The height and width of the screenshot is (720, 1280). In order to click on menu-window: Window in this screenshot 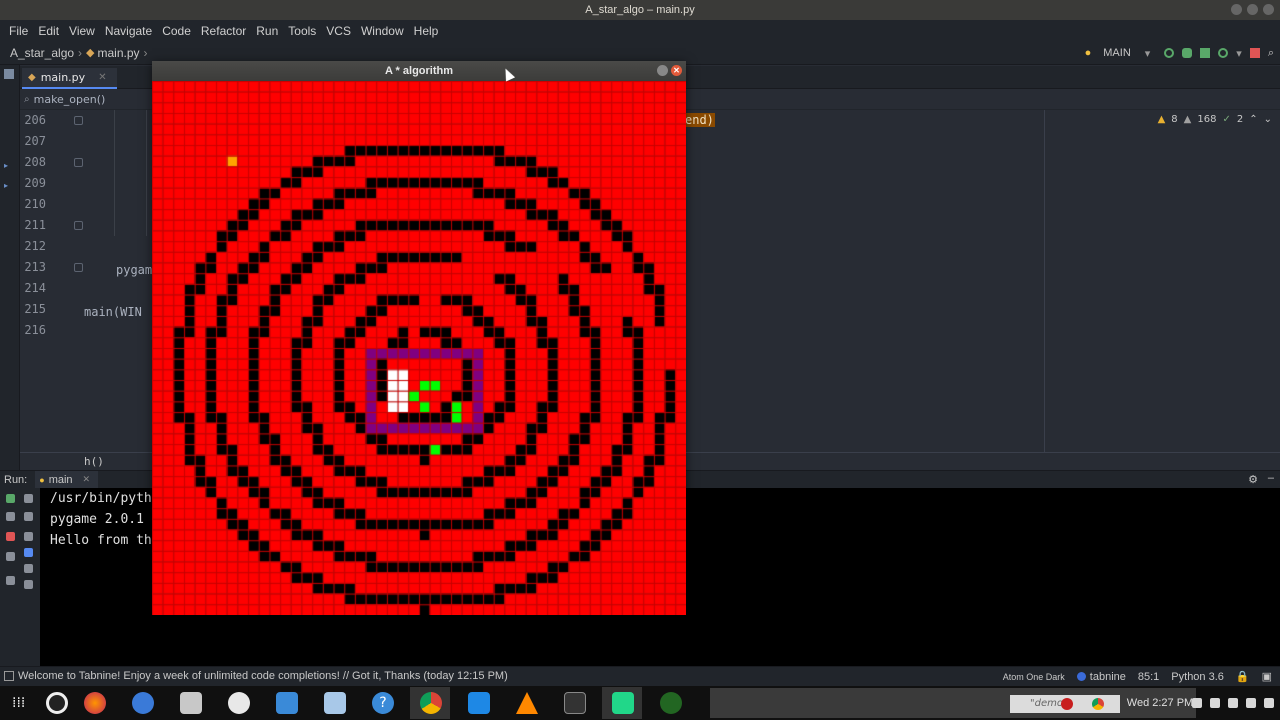, I will do `click(382, 31)`.